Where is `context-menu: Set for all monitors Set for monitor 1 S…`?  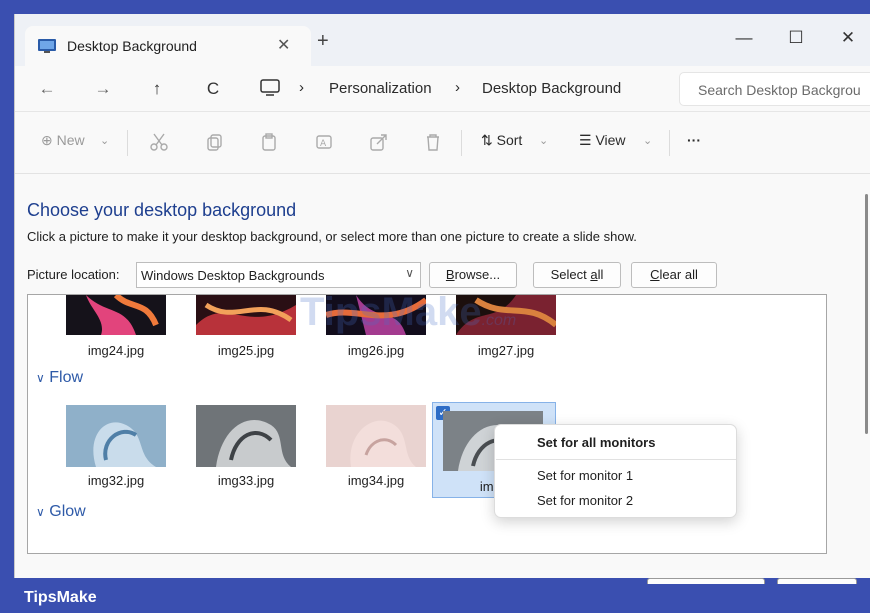 context-menu: Set for all monitors Set for monitor 1 S… is located at coordinates (615, 471).